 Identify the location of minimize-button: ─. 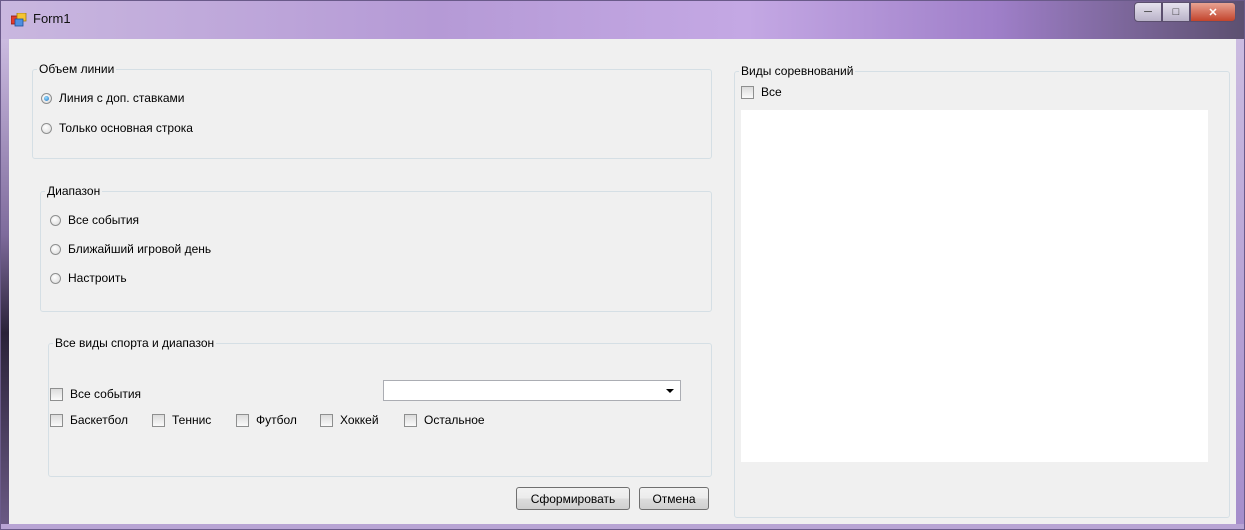
(1148, 12).